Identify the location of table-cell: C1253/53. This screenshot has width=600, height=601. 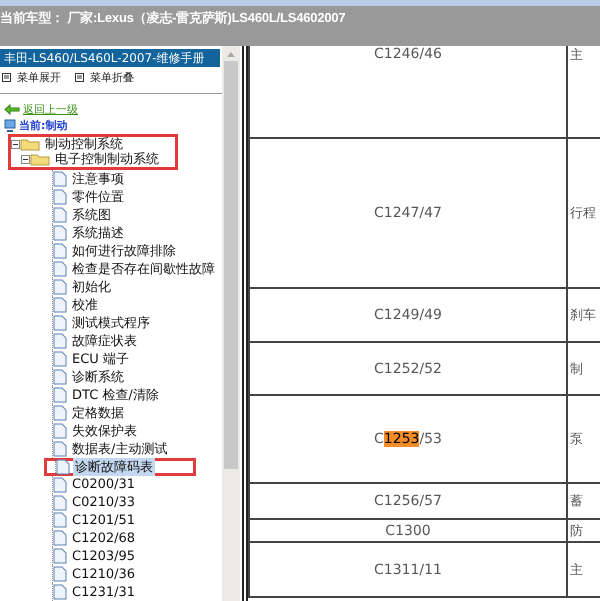
(408, 439).